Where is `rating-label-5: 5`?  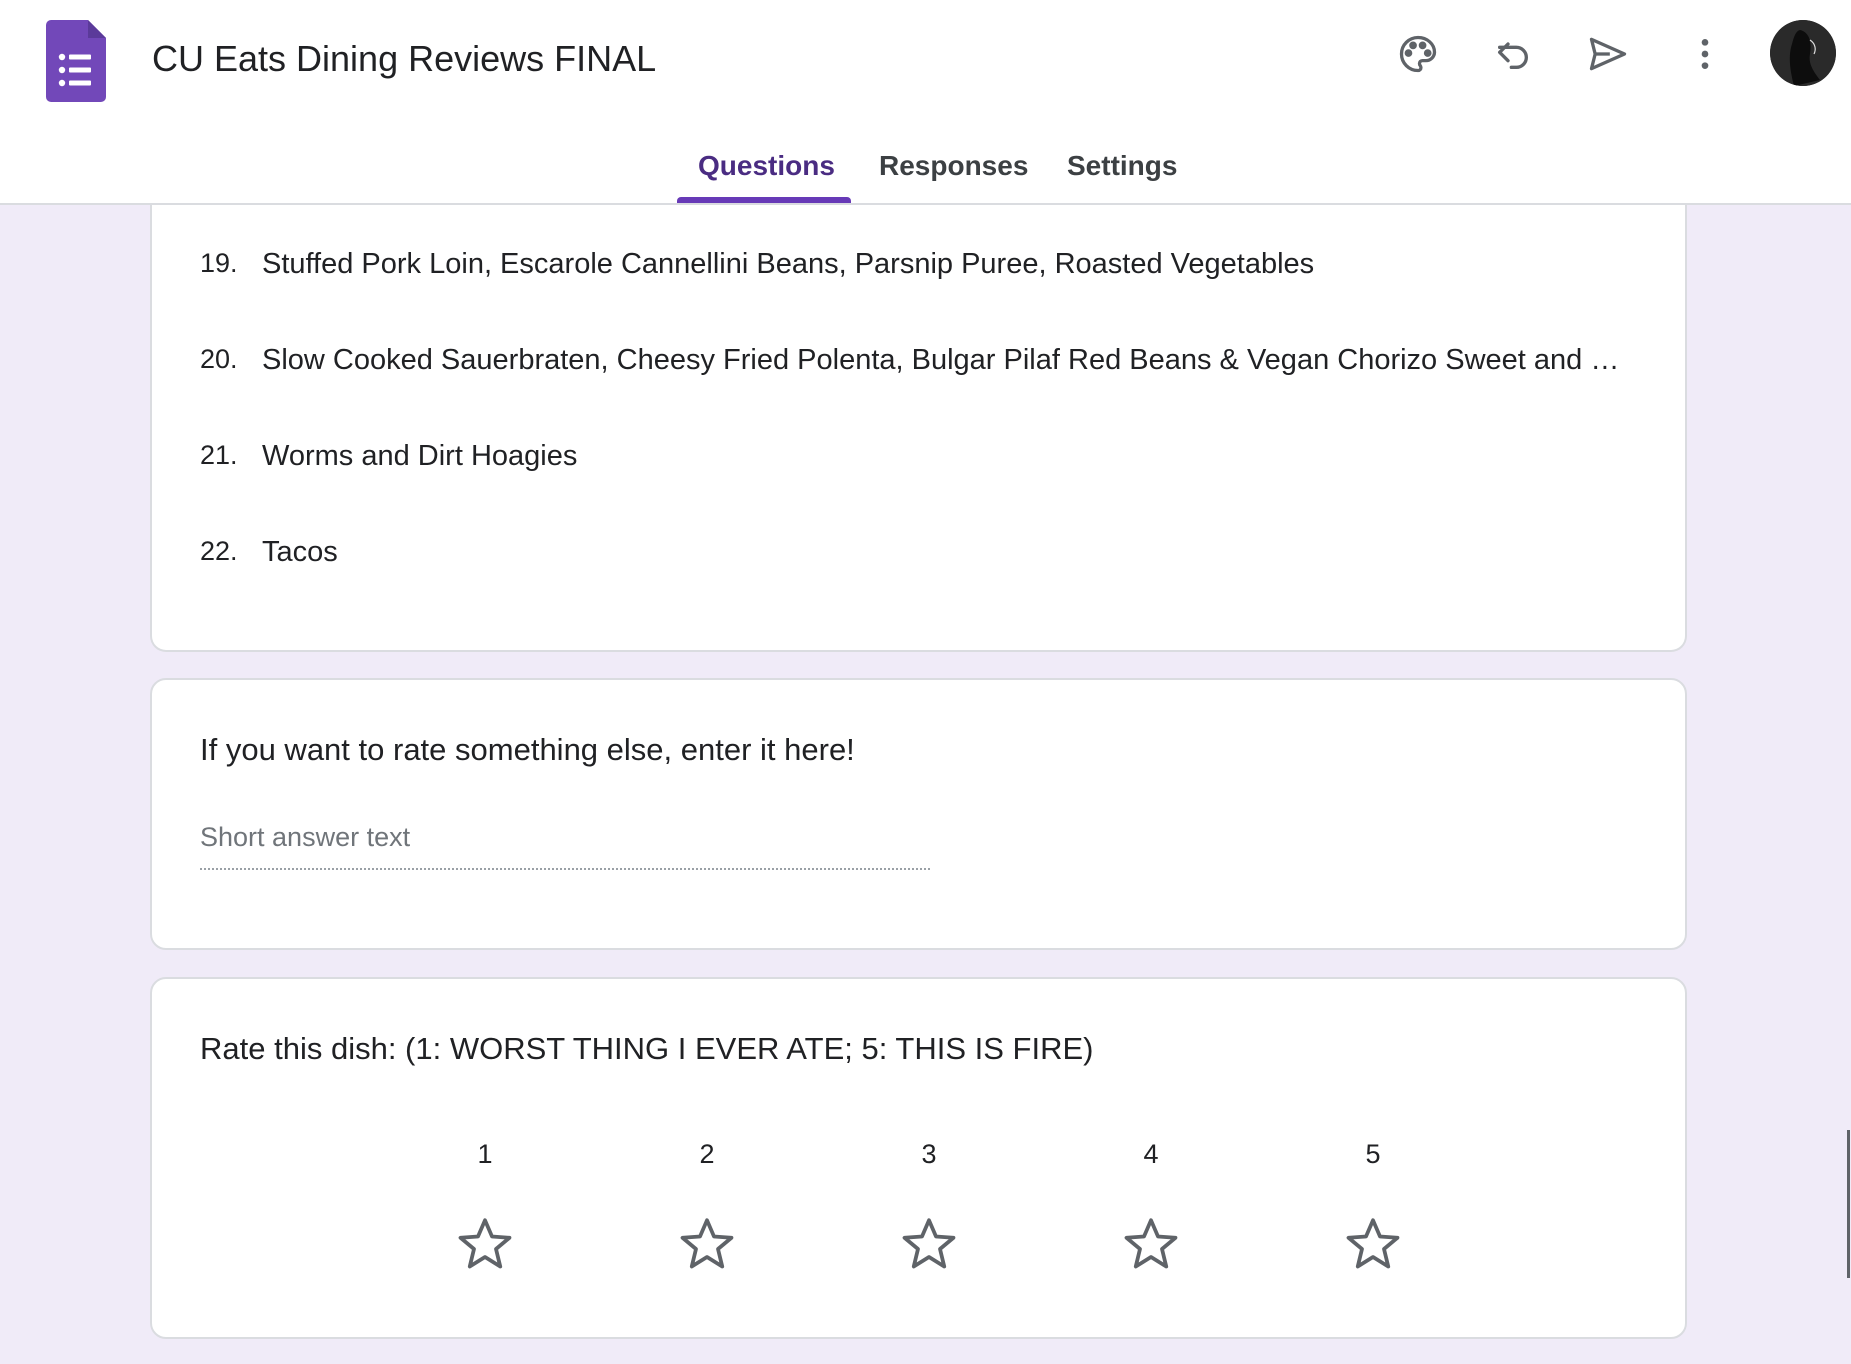 rating-label-5: 5 is located at coordinates (1373, 1154).